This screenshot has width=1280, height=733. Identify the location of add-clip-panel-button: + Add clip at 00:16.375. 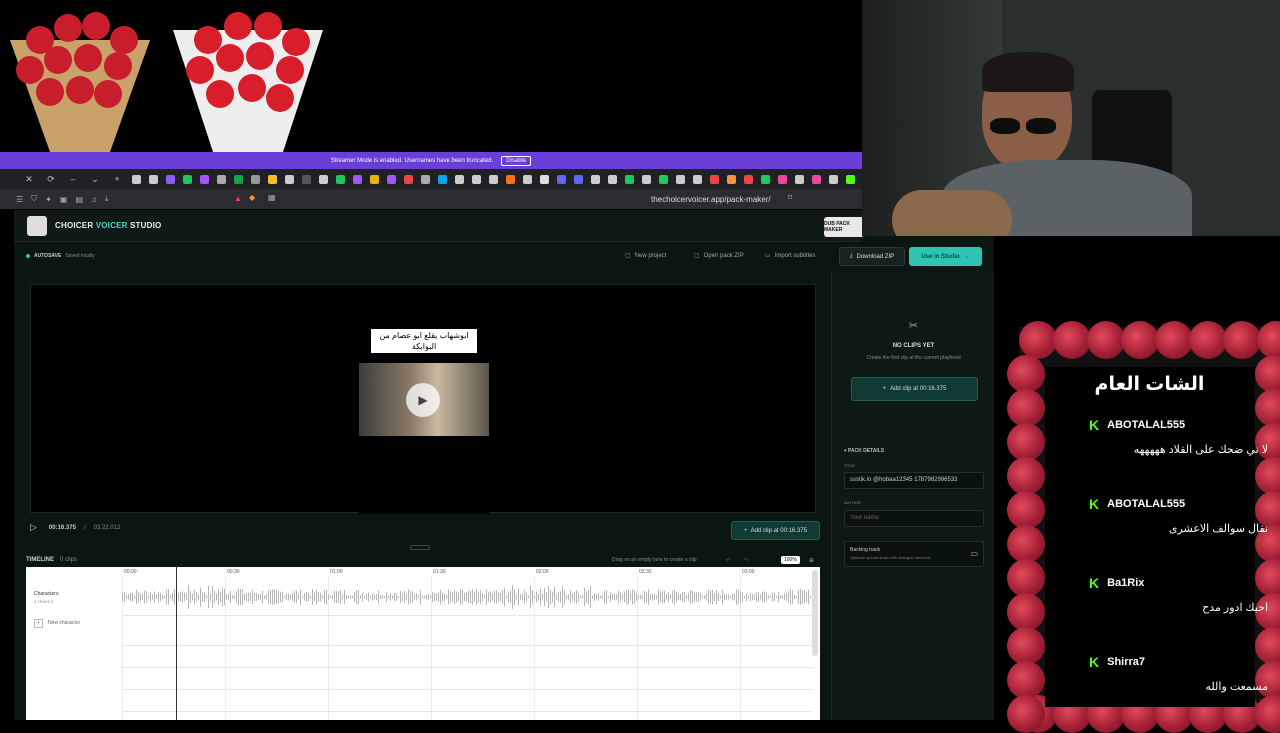
(914, 389).